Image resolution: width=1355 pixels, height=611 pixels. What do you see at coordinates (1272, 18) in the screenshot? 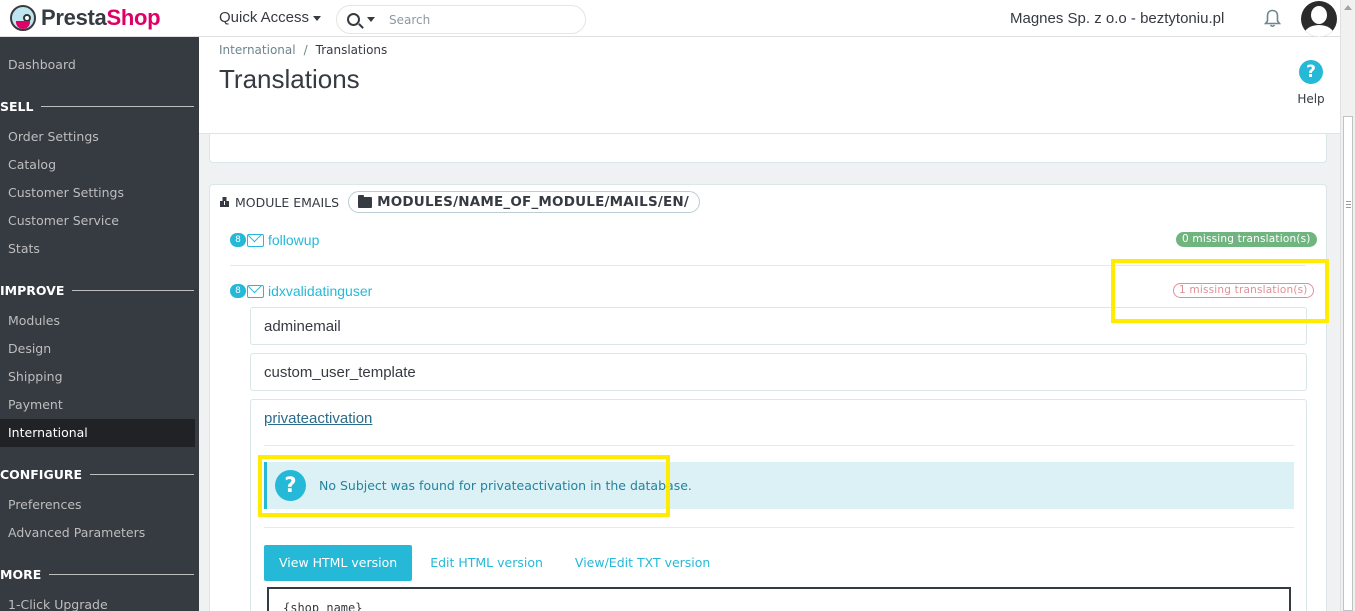
I see `bell-icon` at bounding box center [1272, 18].